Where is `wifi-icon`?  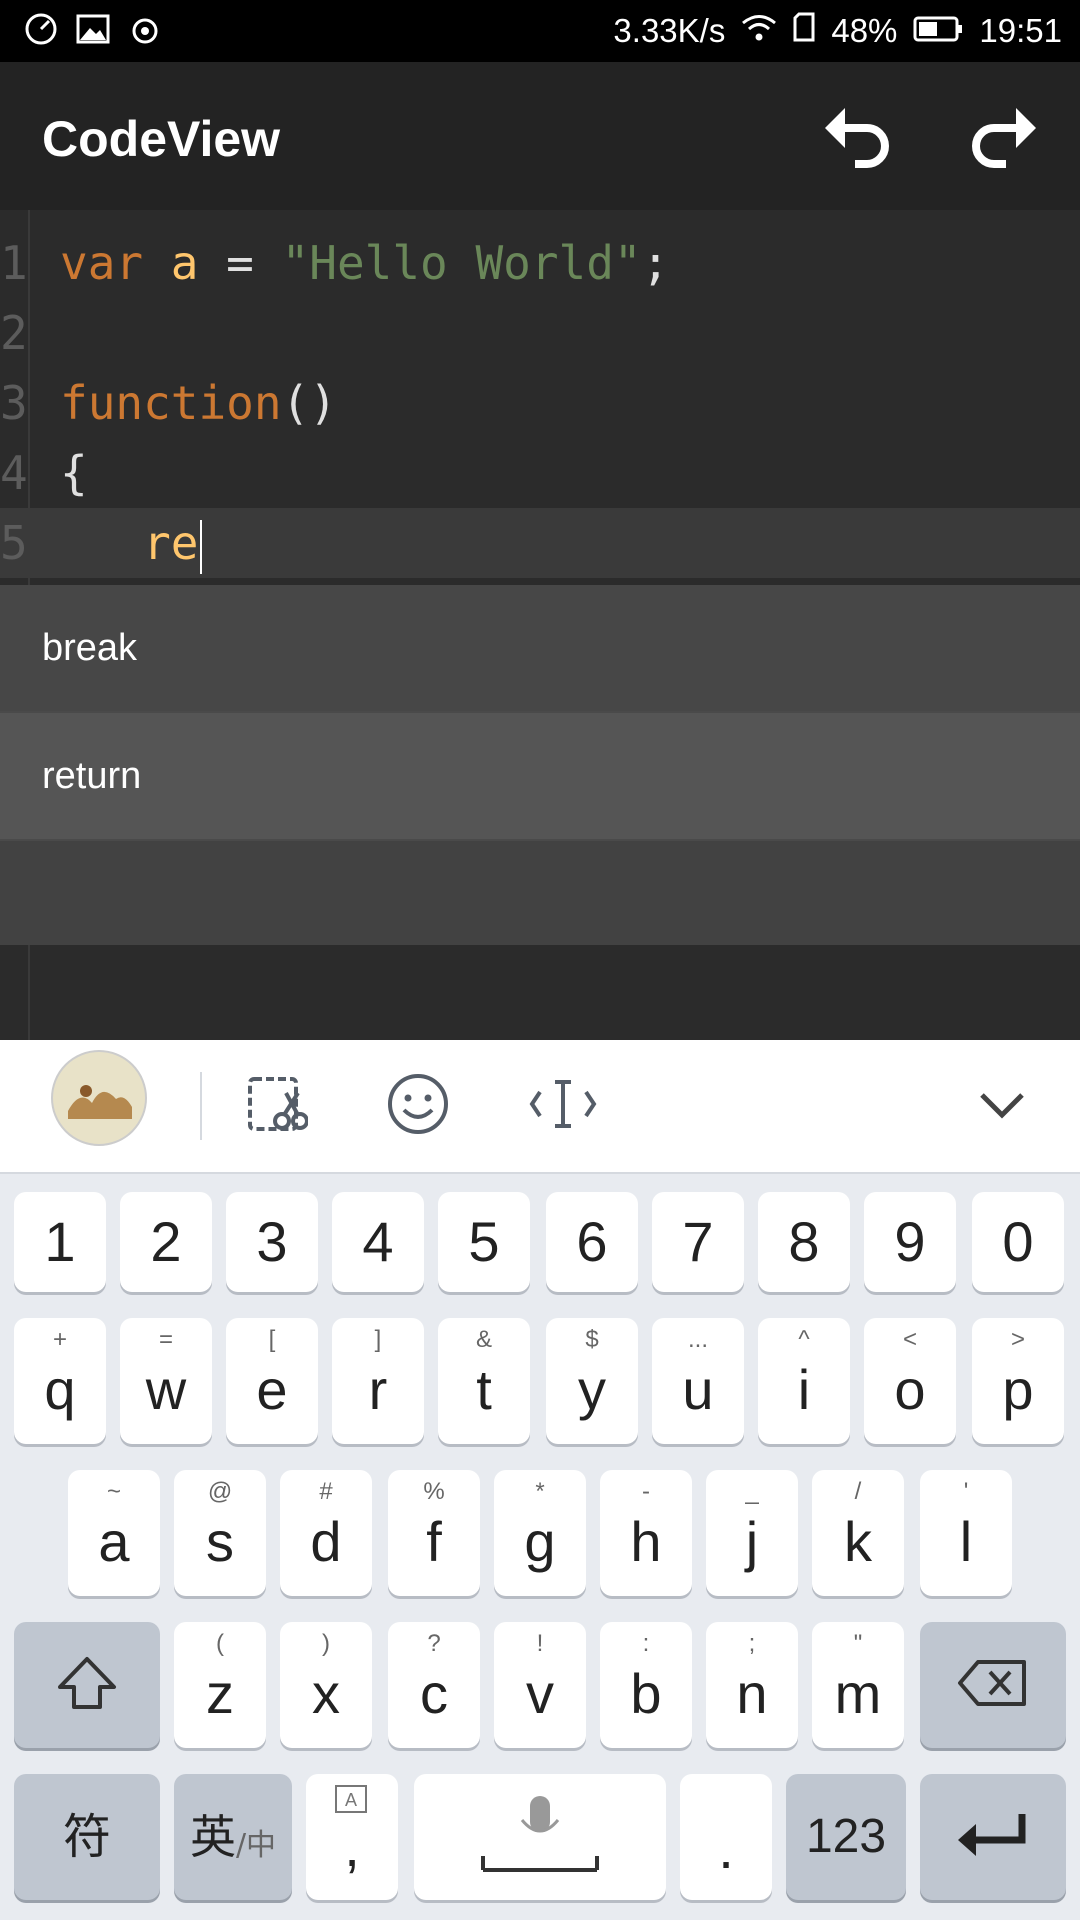 wifi-icon is located at coordinates (759, 31).